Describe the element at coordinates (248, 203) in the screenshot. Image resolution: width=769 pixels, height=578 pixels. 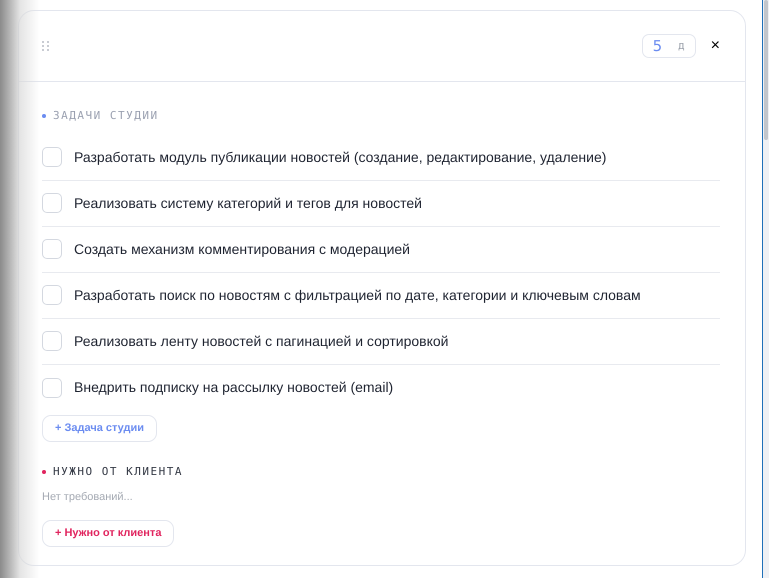
I see `task-text: Реализовать систему категорий и тегов для новостей` at that location.